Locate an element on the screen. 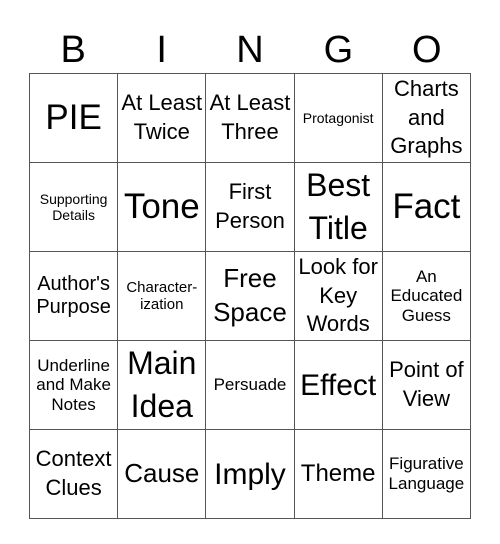 This screenshot has height=544, width=500. bingo-cell: First Person is located at coordinates (250, 207).